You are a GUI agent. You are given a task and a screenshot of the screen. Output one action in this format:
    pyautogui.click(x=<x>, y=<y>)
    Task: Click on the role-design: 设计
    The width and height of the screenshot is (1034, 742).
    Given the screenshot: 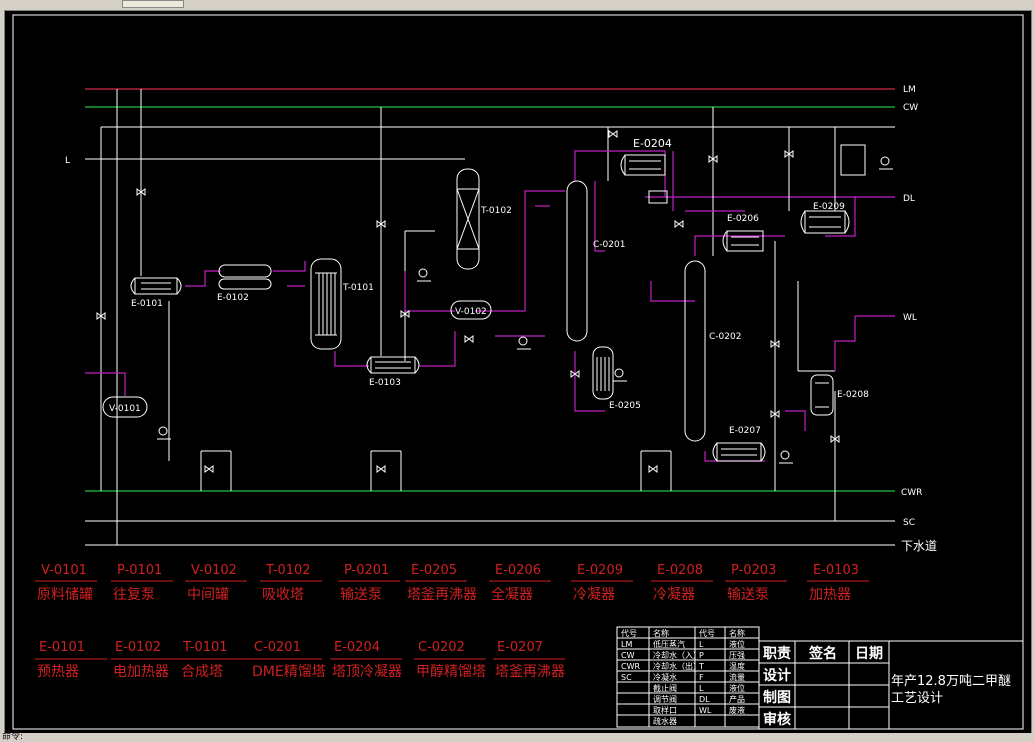 What is the action you would take?
    pyautogui.click(x=777, y=675)
    